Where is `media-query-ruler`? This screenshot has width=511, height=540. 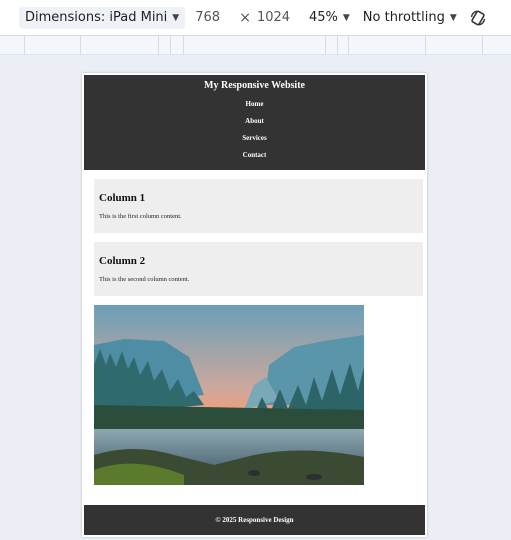 media-query-ruler is located at coordinates (255, 45).